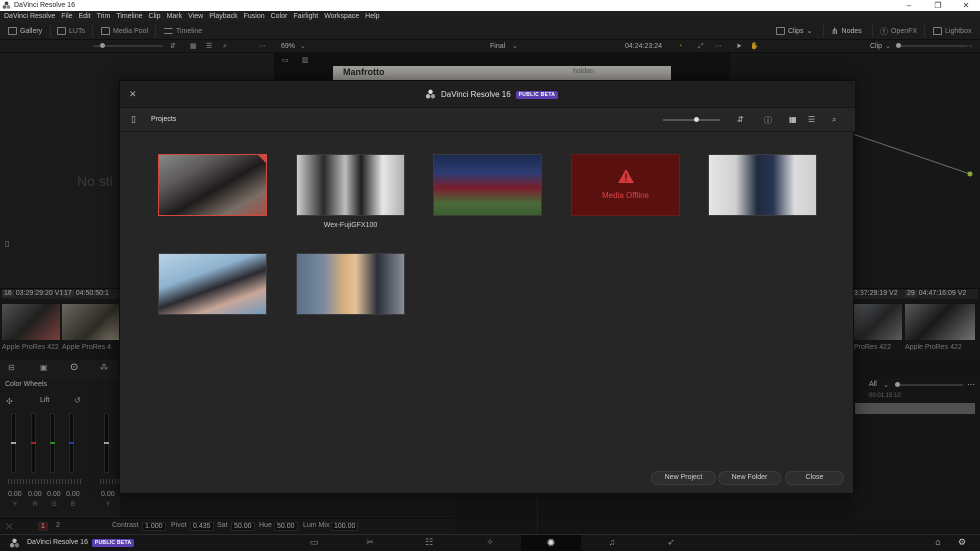 This screenshot has width=980, height=551. What do you see at coordinates (962, 543) in the screenshot?
I see `settings-icon: ⚙` at bounding box center [962, 543].